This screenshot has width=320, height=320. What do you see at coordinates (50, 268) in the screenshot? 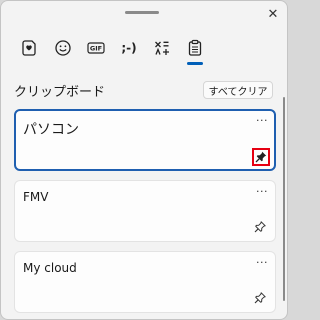
I see `clipboard-item-text: My cloud` at bounding box center [50, 268].